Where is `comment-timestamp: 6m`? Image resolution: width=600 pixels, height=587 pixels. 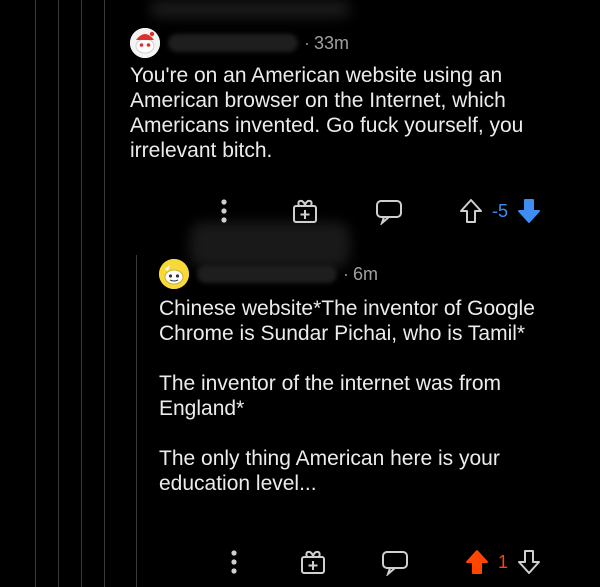
comment-timestamp: 6m is located at coordinates (366, 273).